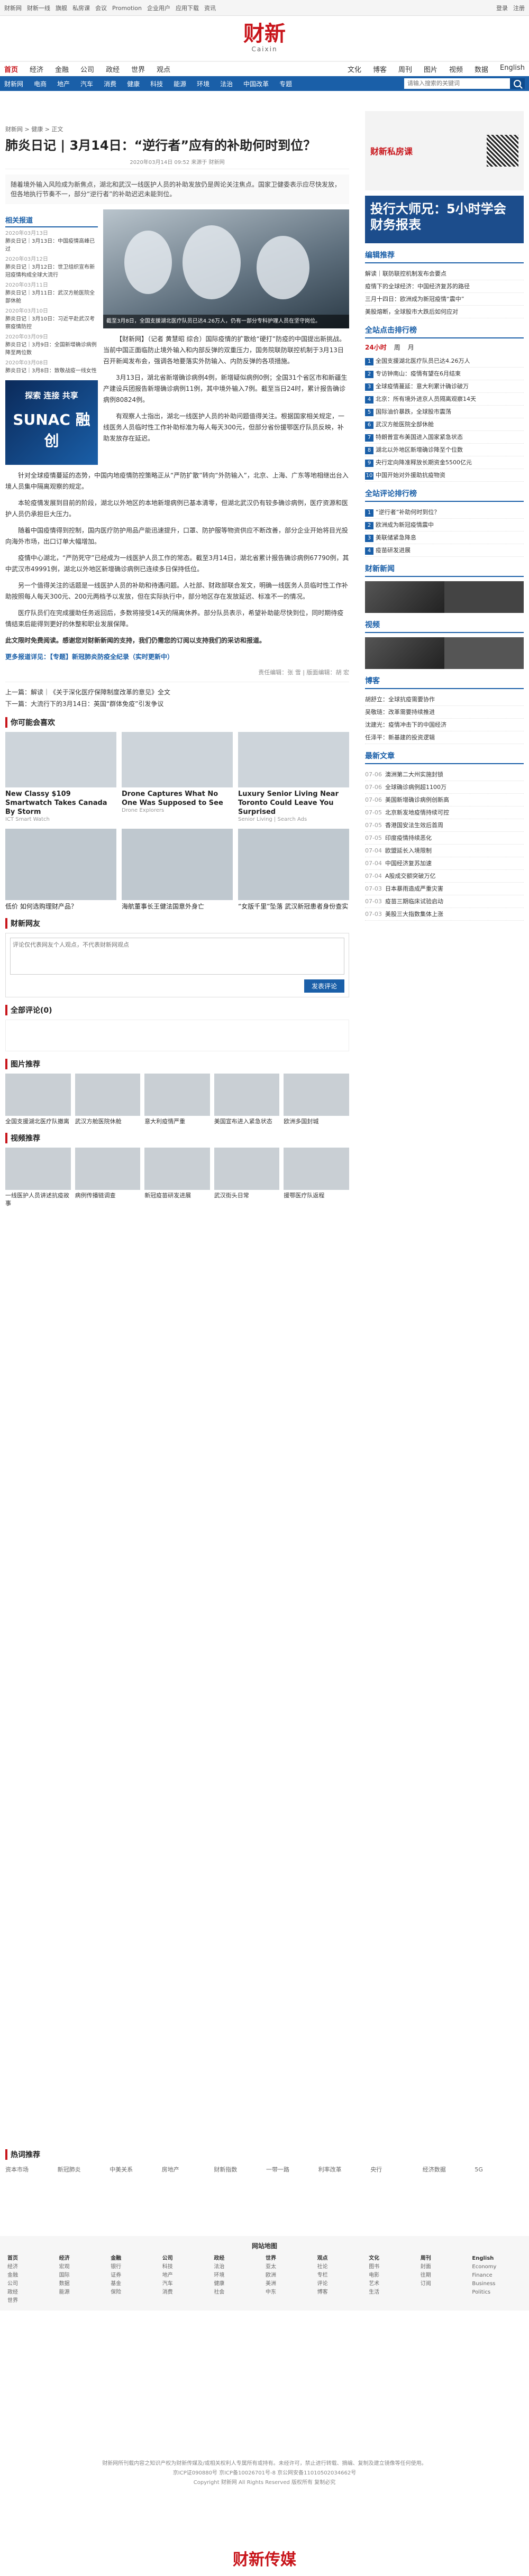 The width and height of the screenshot is (529, 2576). I want to click on recommend-card: 海航董事长王健法国意外身亡, so click(177, 870).